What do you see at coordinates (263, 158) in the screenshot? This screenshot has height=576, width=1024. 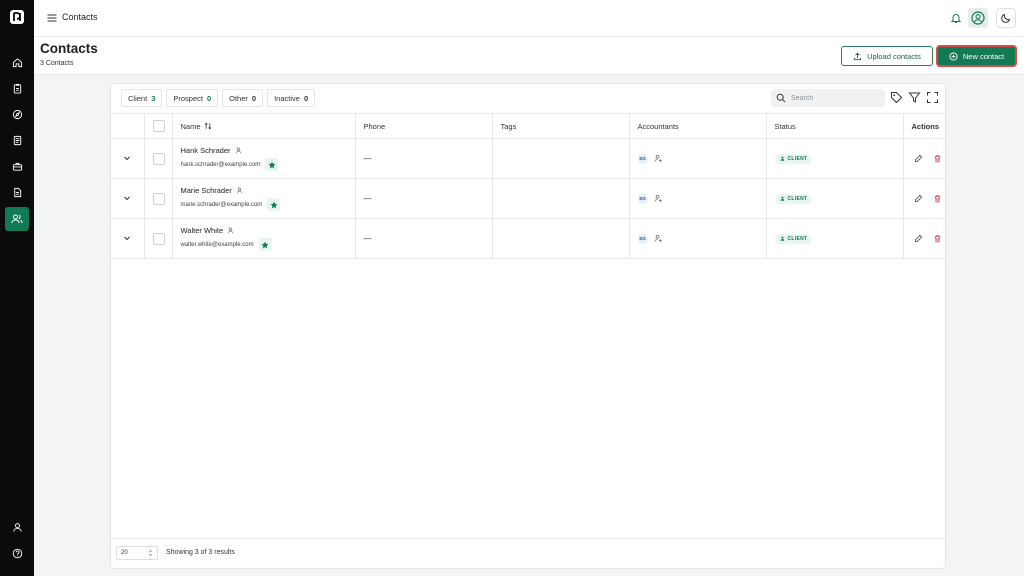 I see `name-cell: Hank Schrader hank.schrader@example.com` at bounding box center [263, 158].